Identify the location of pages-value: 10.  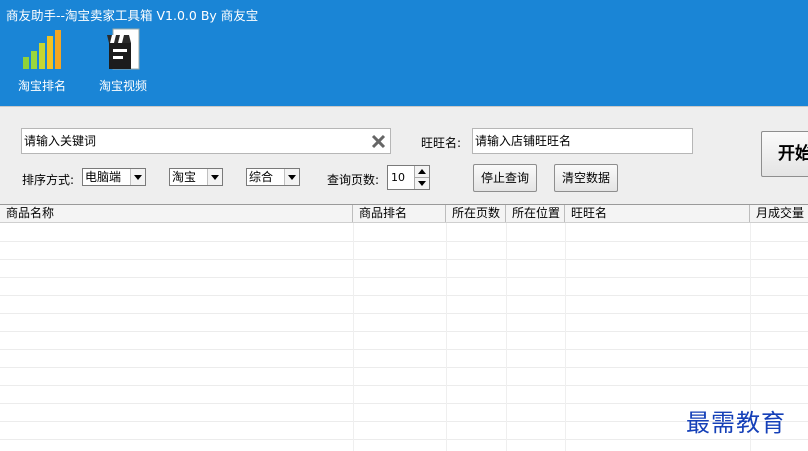
(398, 177).